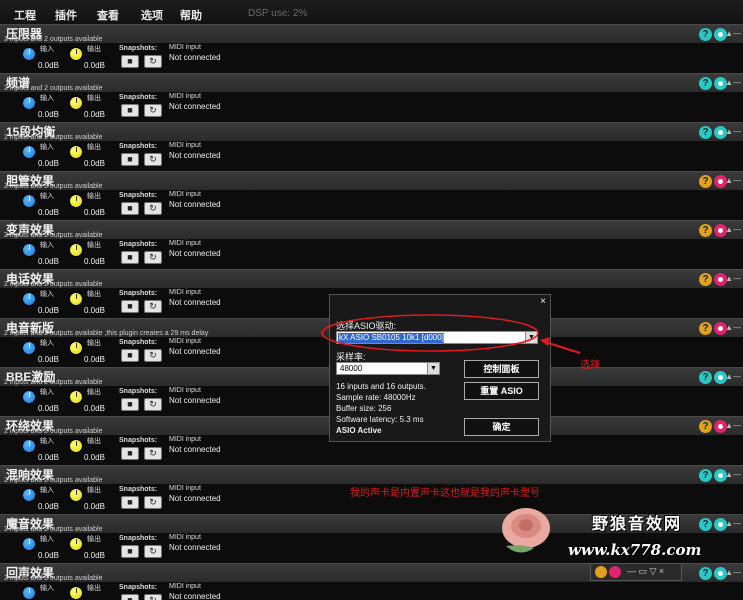 This screenshot has height=600, width=743. Describe the element at coordinates (637, 523) in the screenshot. I see `watermark-title: 野狼音效网` at that location.